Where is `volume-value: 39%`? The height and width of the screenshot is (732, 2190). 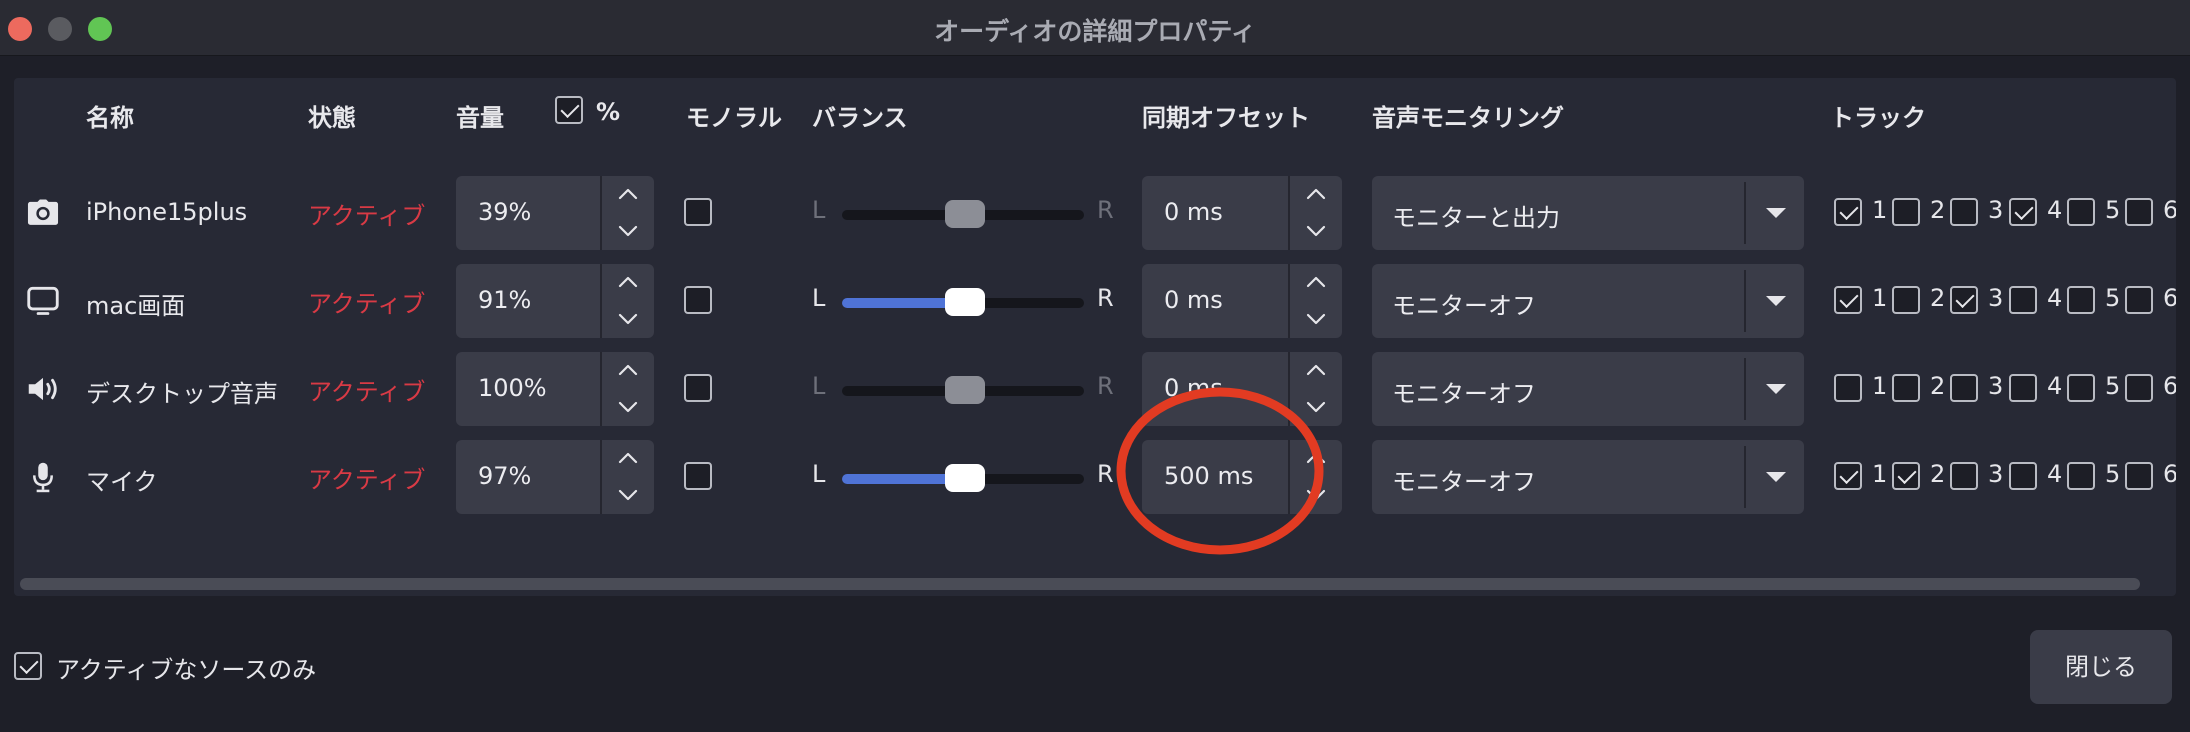 volume-value: 39% is located at coordinates (505, 212).